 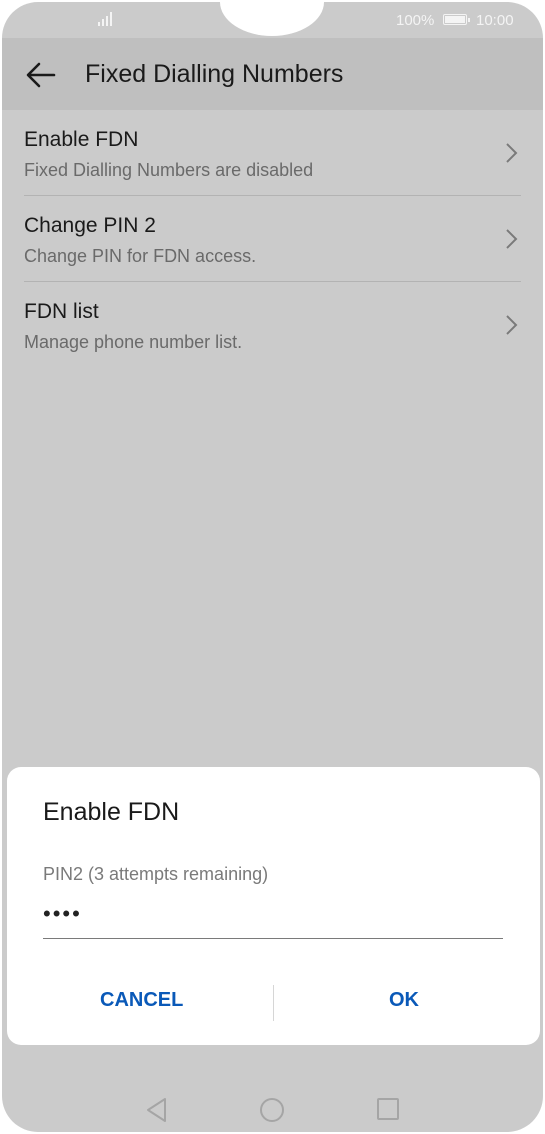 I want to click on back-nav-icon, so click(x=157, y=1110).